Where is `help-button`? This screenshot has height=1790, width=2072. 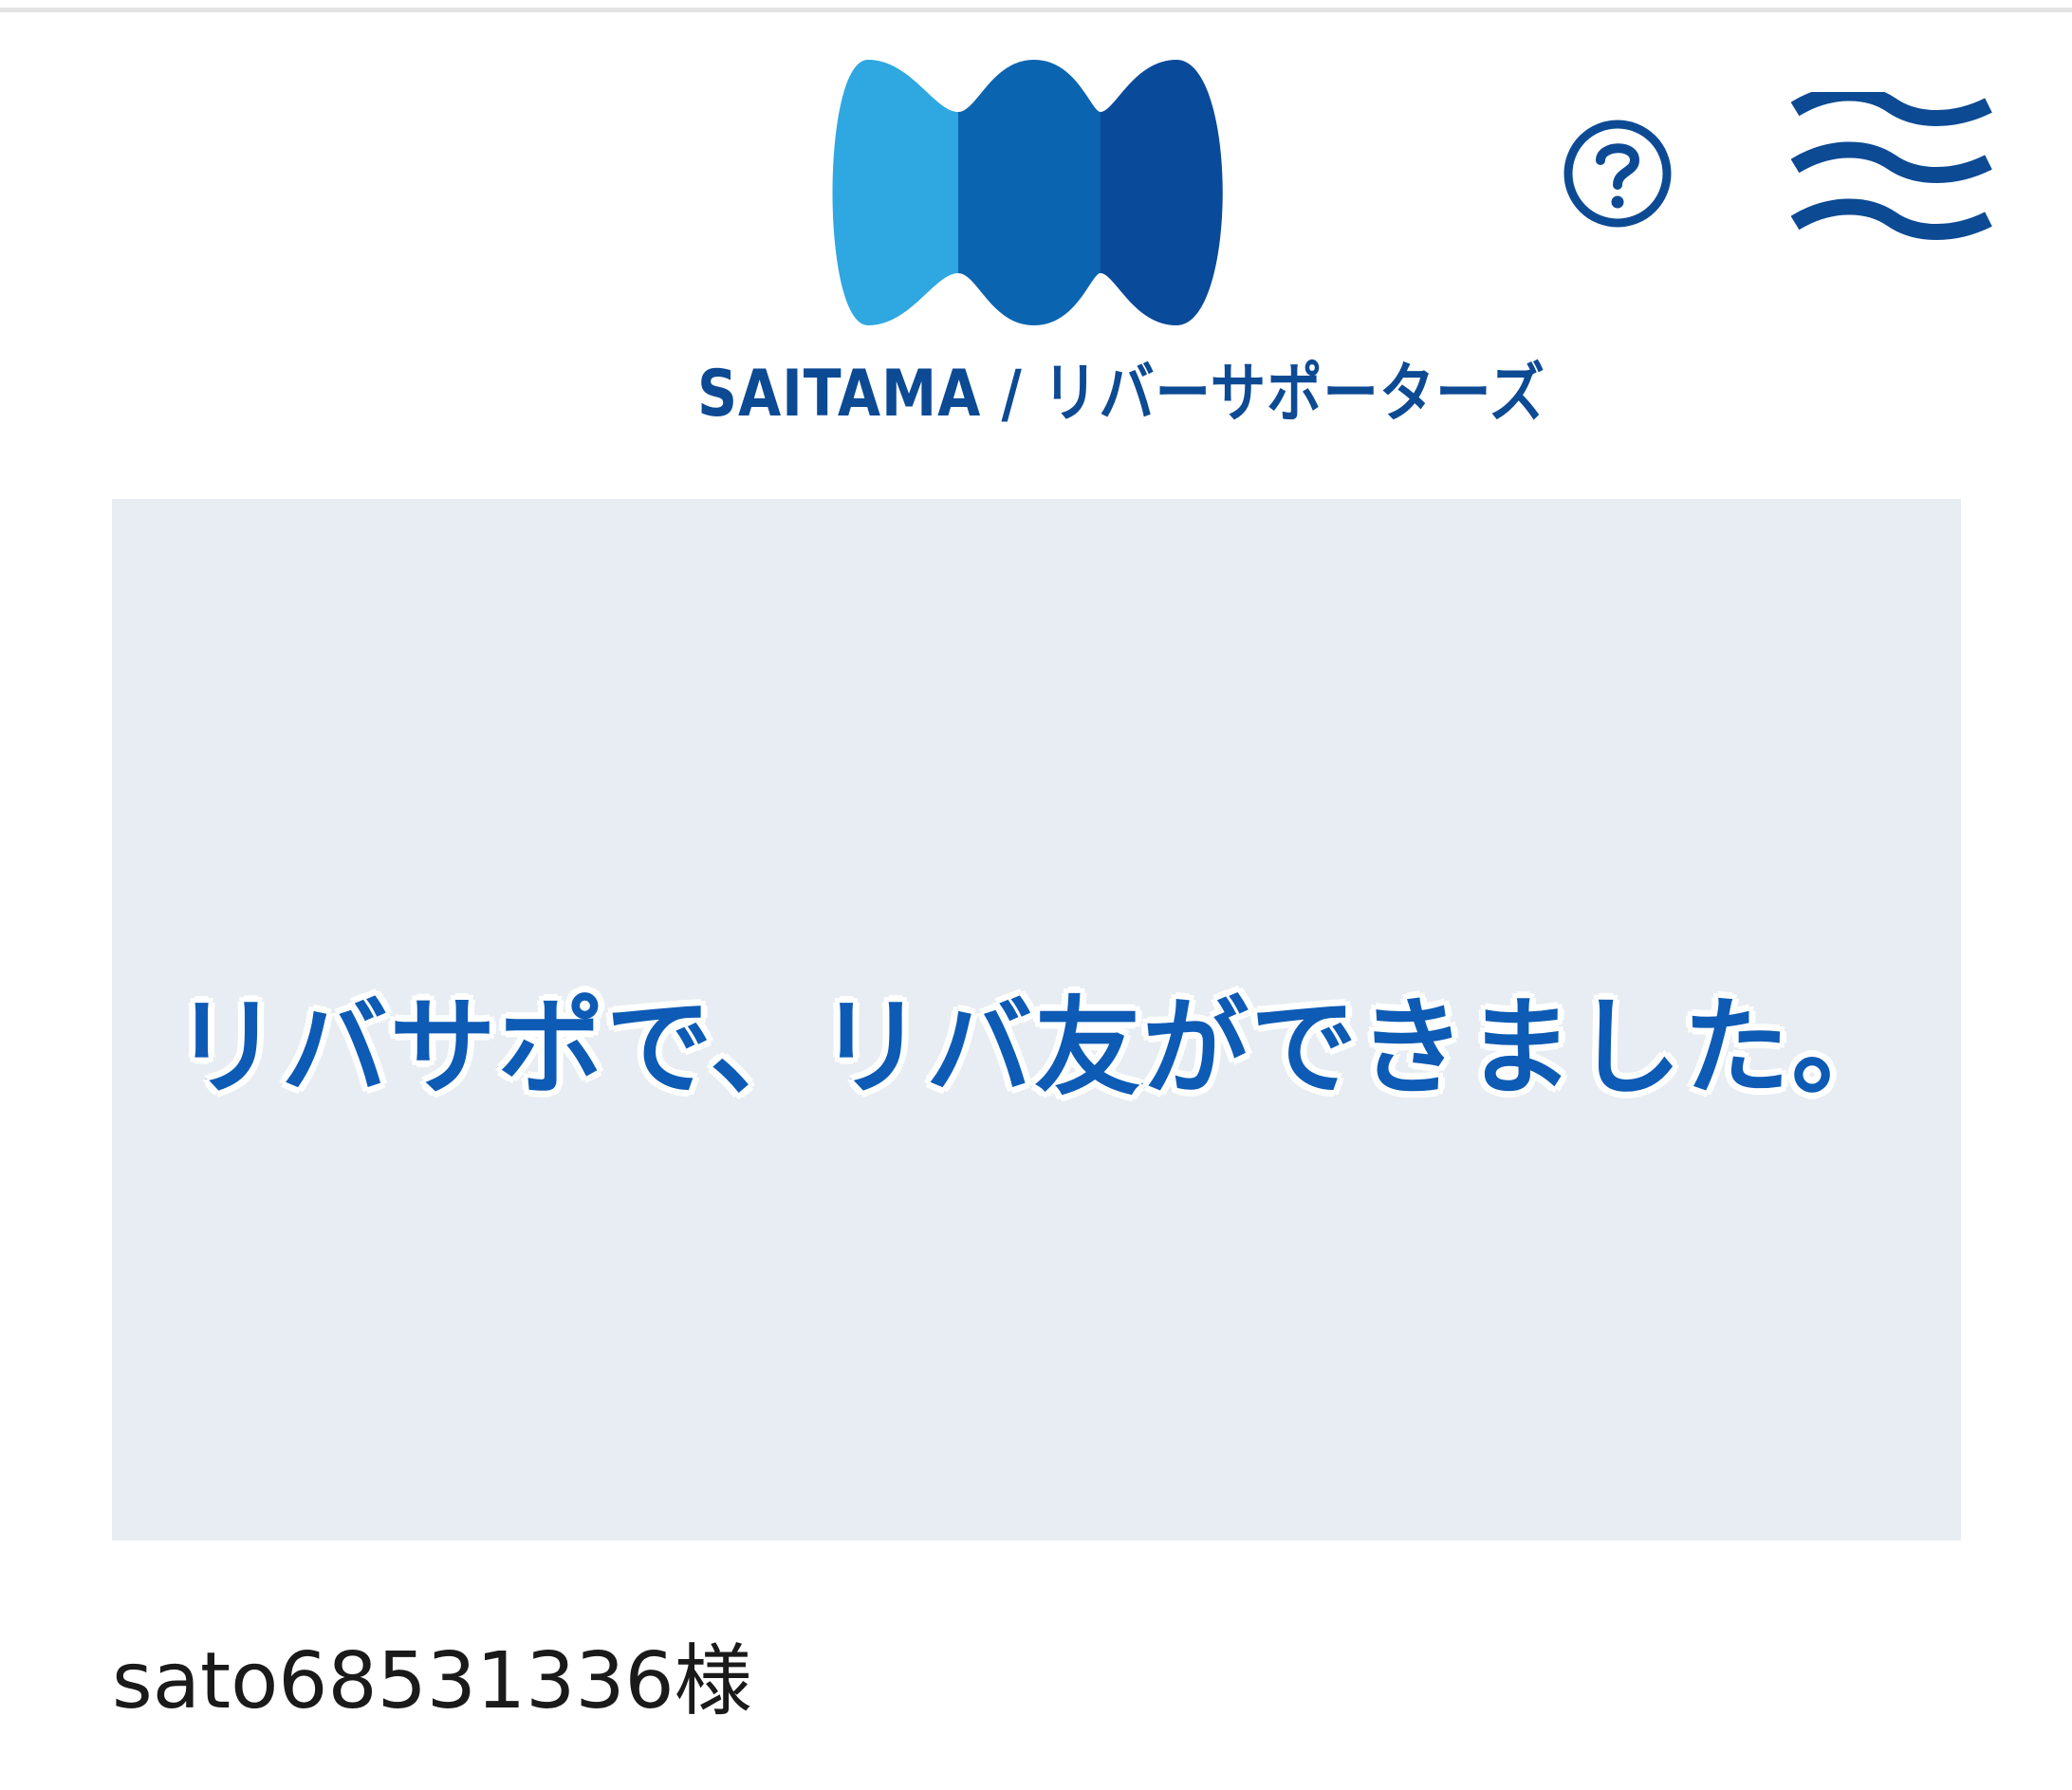
help-button is located at coordinates (1617, 174).